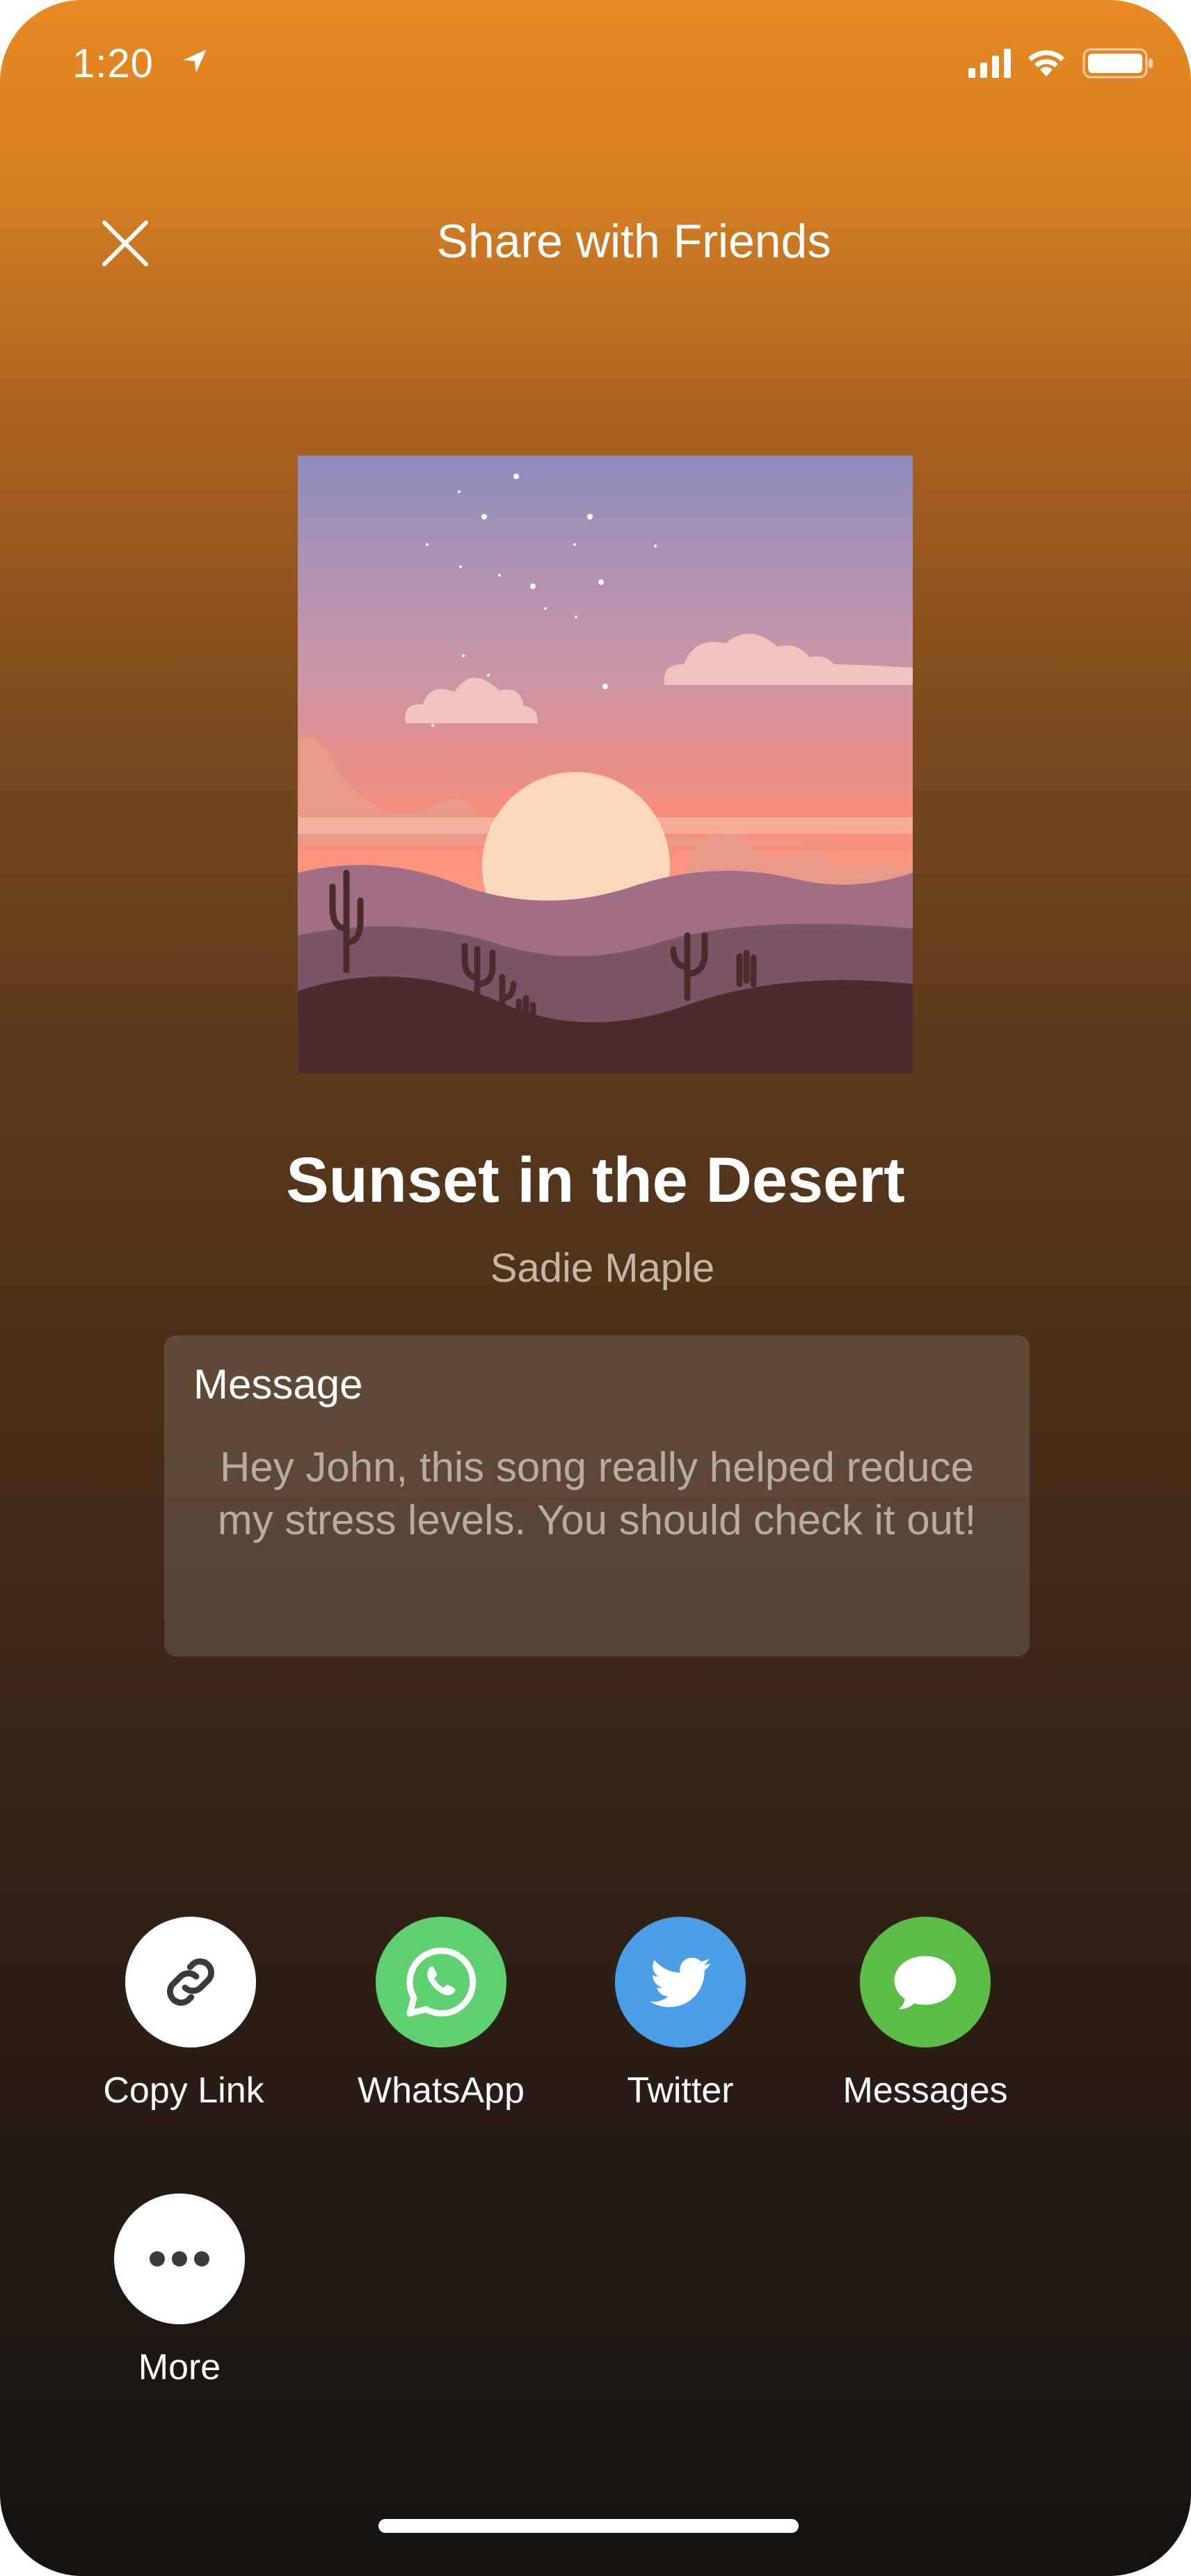  I want to click on signal-icon, so click(990, 63).